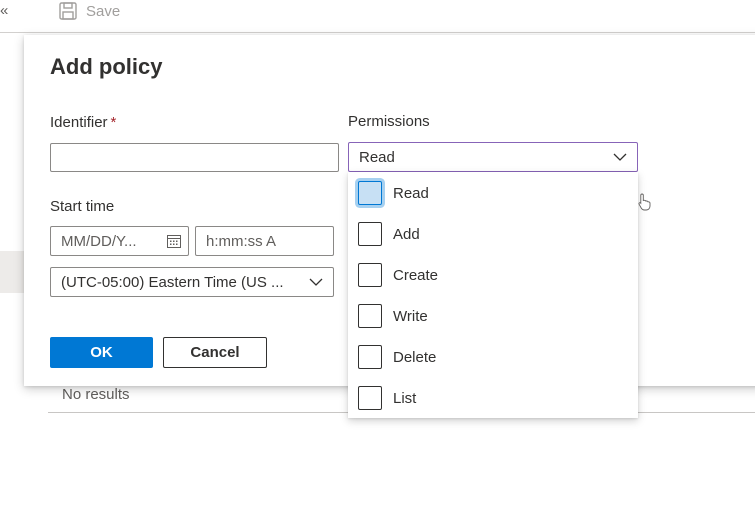 Image resolution: width=755 pixels, height=505 pixels. I want to click on permission-option-delete: Delete, so click(397, 357).